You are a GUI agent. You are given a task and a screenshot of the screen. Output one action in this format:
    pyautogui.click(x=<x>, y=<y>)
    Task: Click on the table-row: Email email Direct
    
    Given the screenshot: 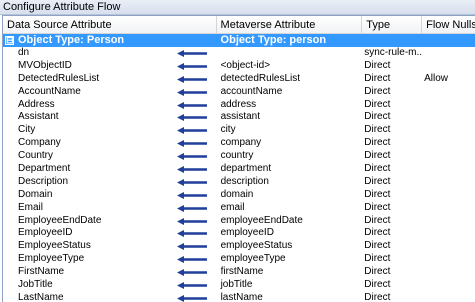 What is the action you would take?
    pyautogui.click(x=239, y=208)
    